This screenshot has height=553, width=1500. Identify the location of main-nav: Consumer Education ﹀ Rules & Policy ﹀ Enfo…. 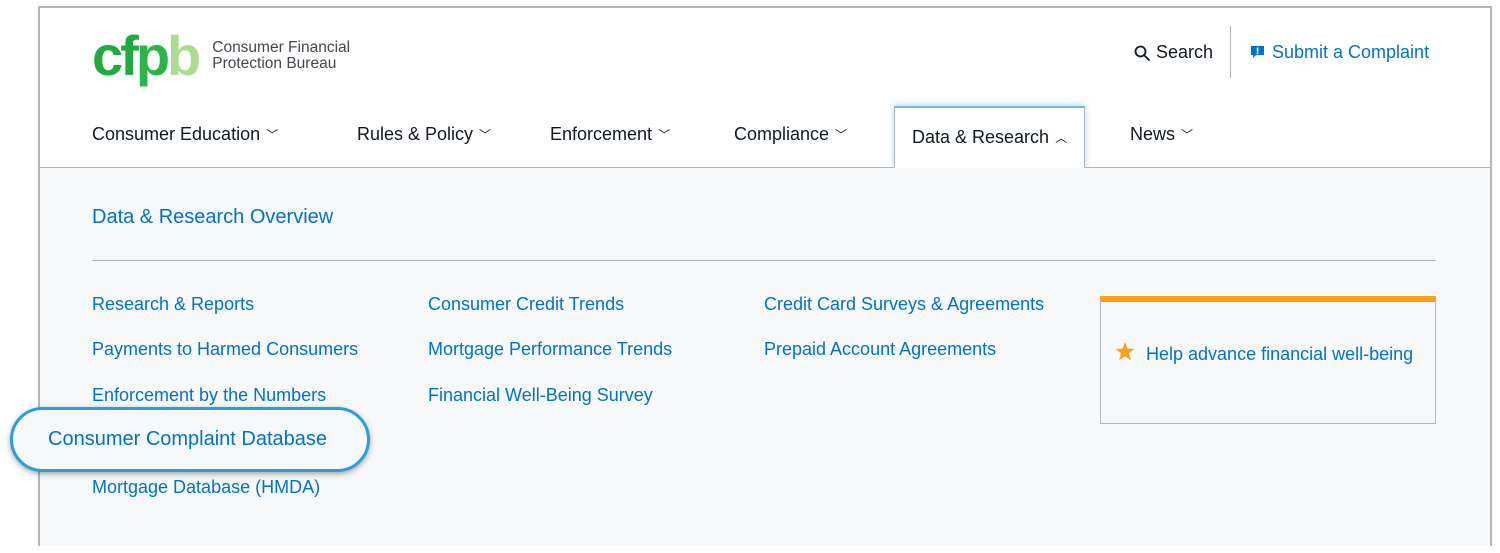
(765, 137).